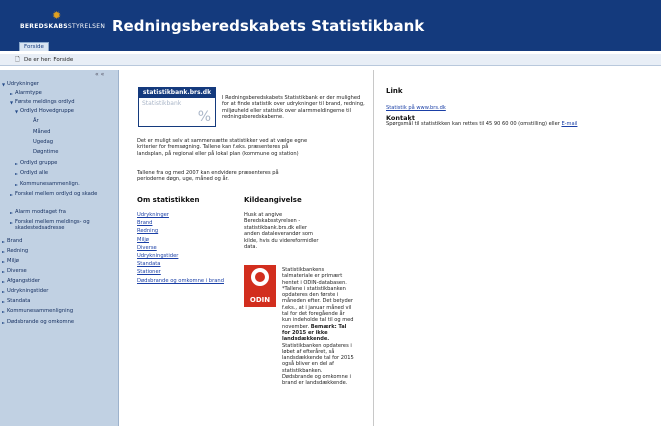  What do you see at coordinates (17, 271) in the screenshot?
I see `sidebar-item-label: Diverse` at bounding box center [17, 271].